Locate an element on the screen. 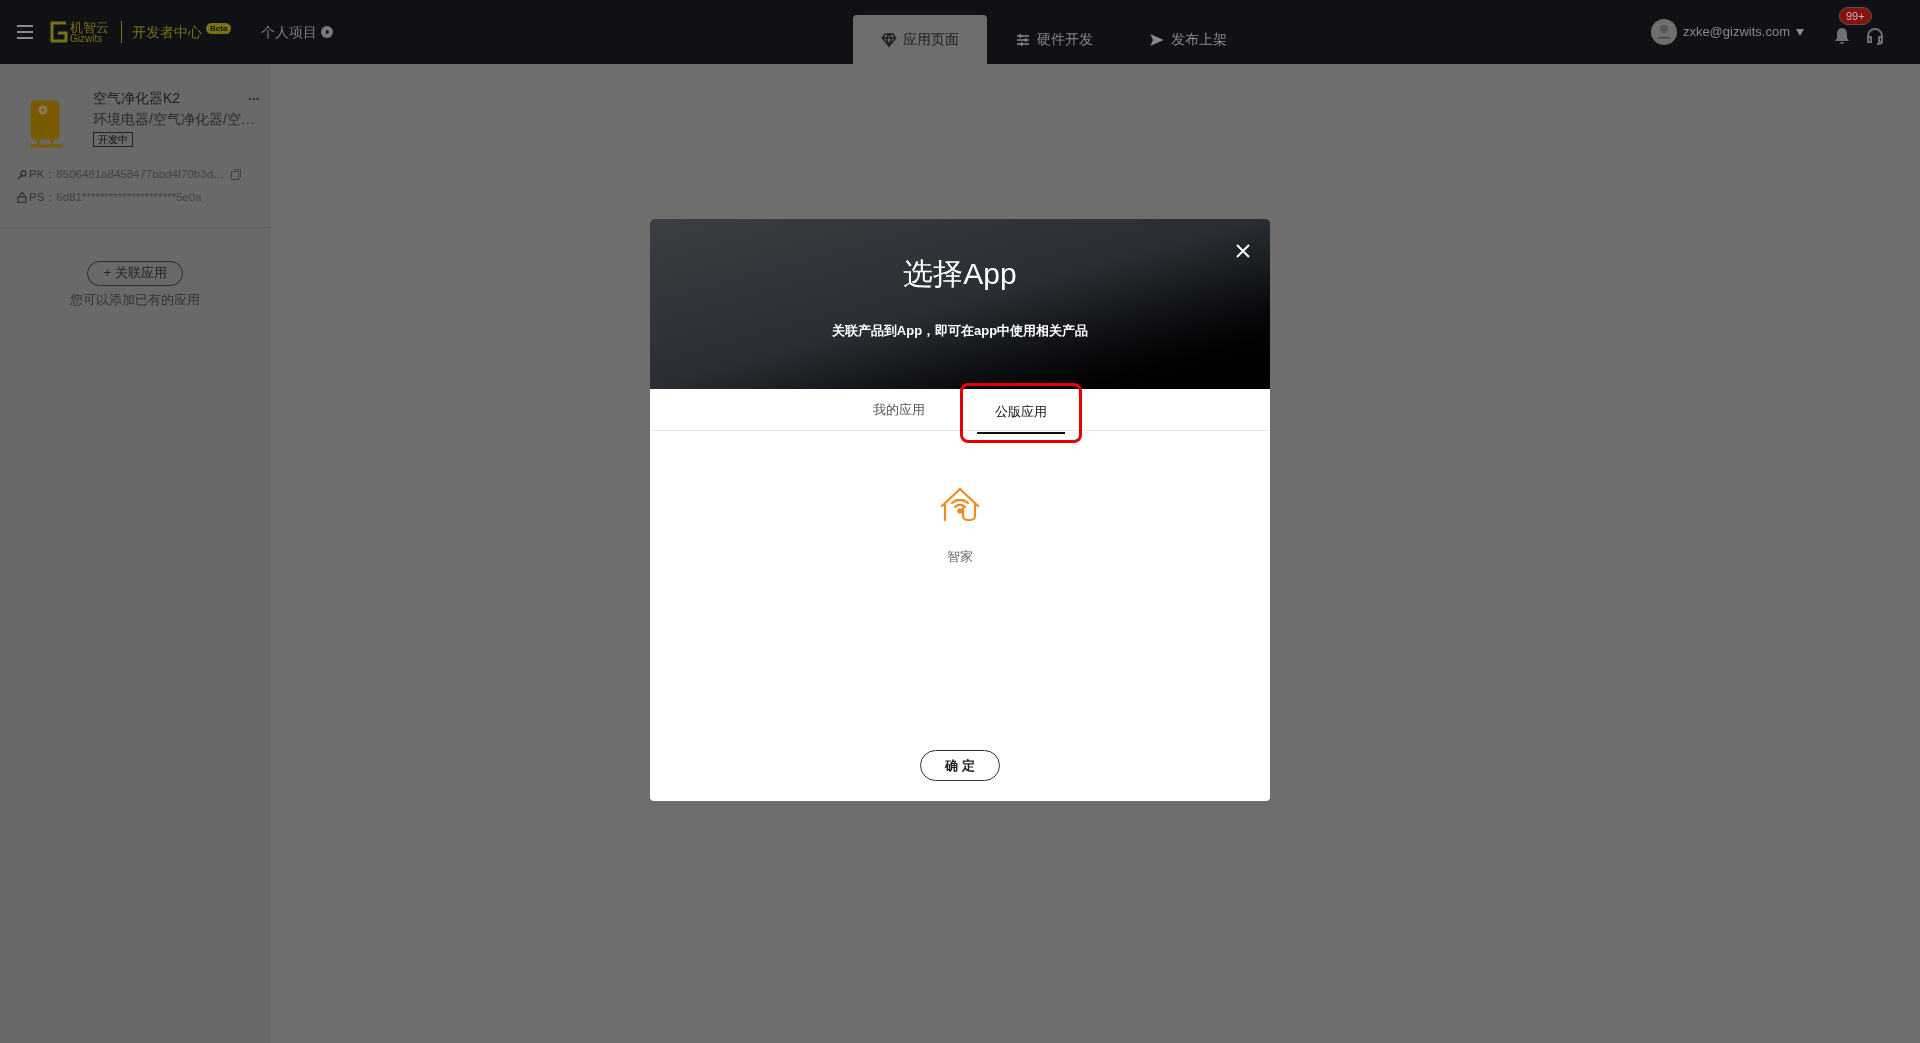 The height and width of the screenshot is (1043, 1920). headset-icon is located at coordinates (1875, 36).